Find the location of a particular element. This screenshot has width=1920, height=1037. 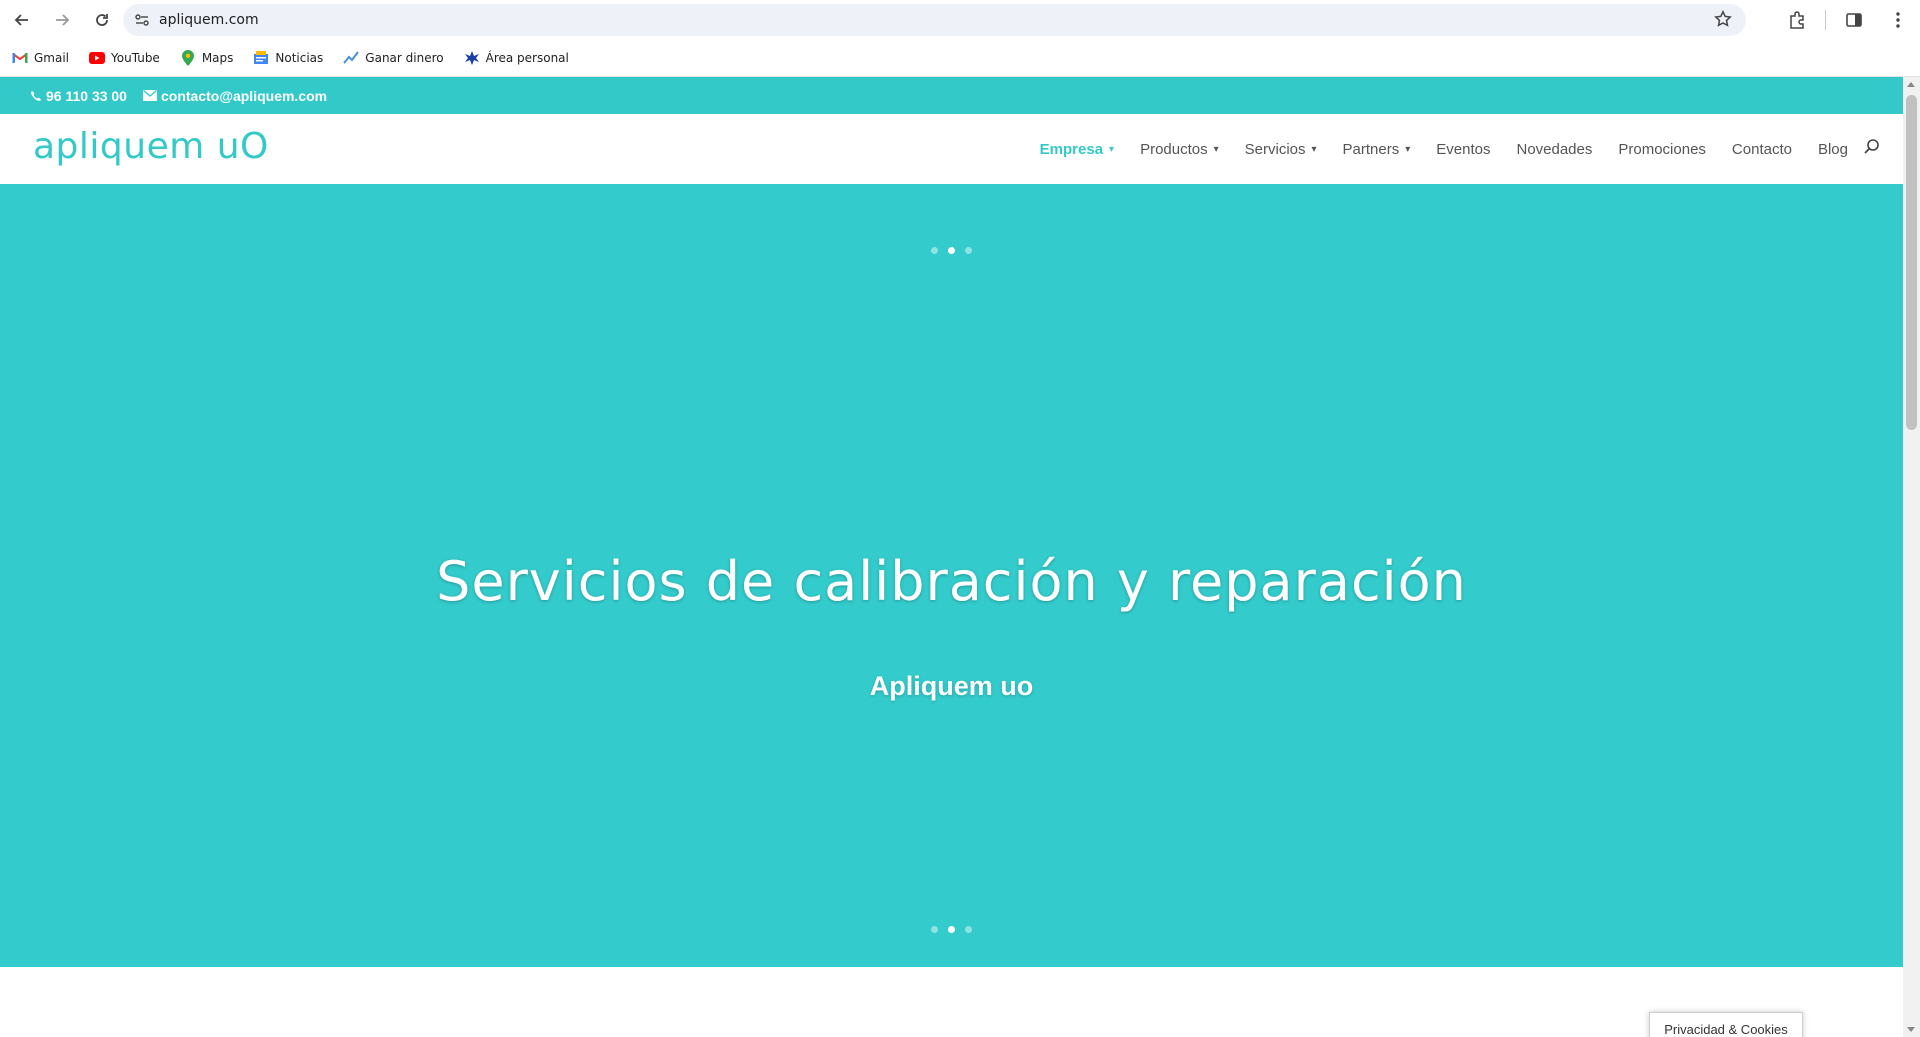

bookmark-ganar-dinero: Ganar dinero is located at coordinates (393, 58).